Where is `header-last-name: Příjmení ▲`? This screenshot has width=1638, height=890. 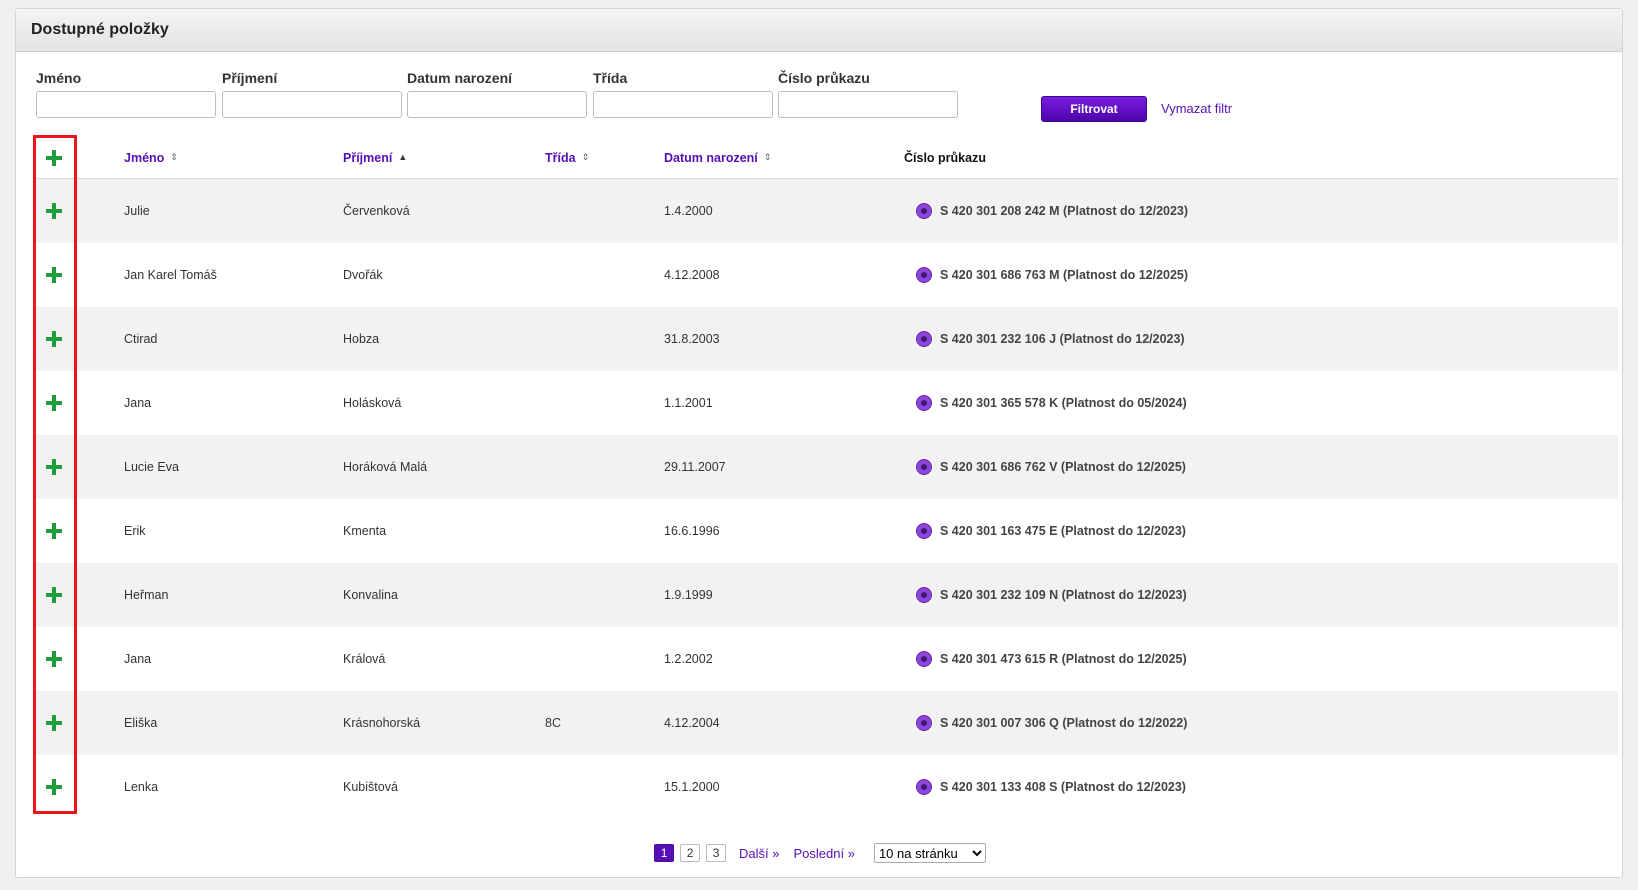
header-last-name: Příjmení ▲ is located at coordinates (375, 157).